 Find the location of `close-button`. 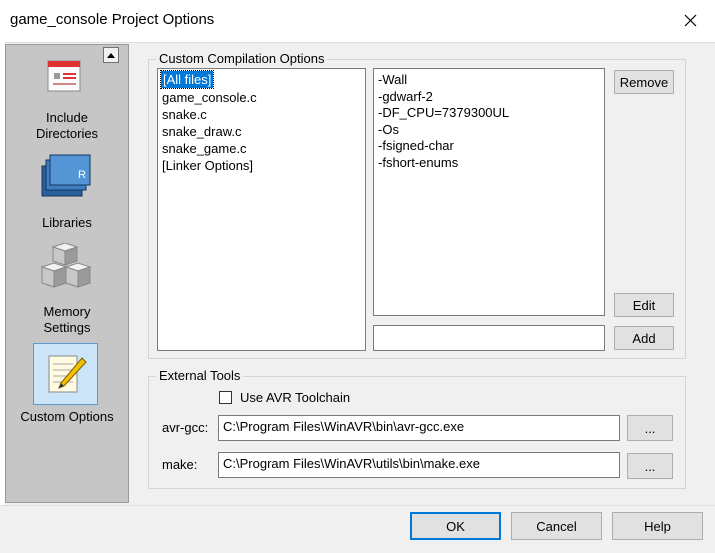

close-button is located at coordinates (691, 20).